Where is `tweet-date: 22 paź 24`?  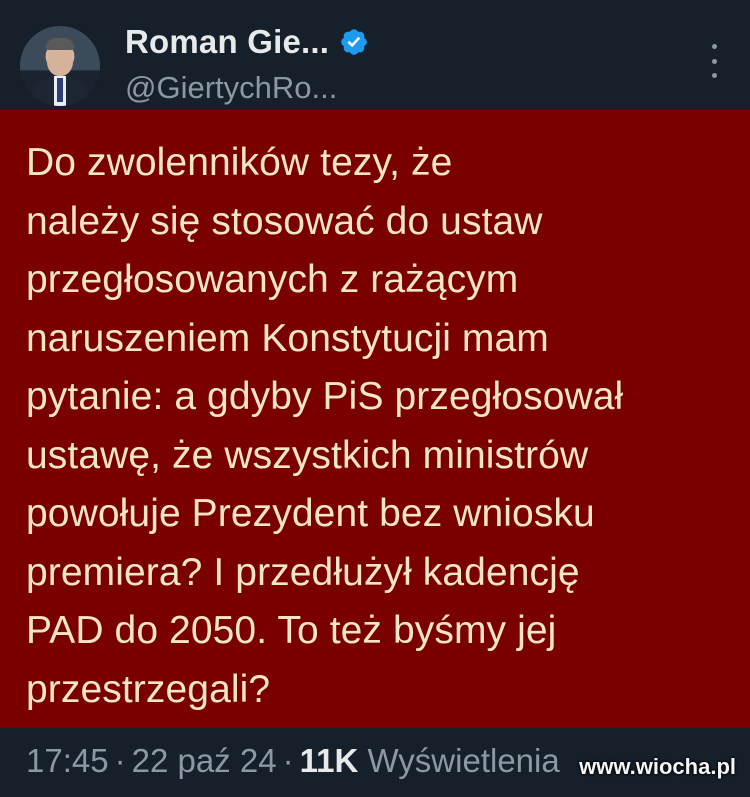 tweet-date: 22 paź 24 is located at coordinates (204, 760).